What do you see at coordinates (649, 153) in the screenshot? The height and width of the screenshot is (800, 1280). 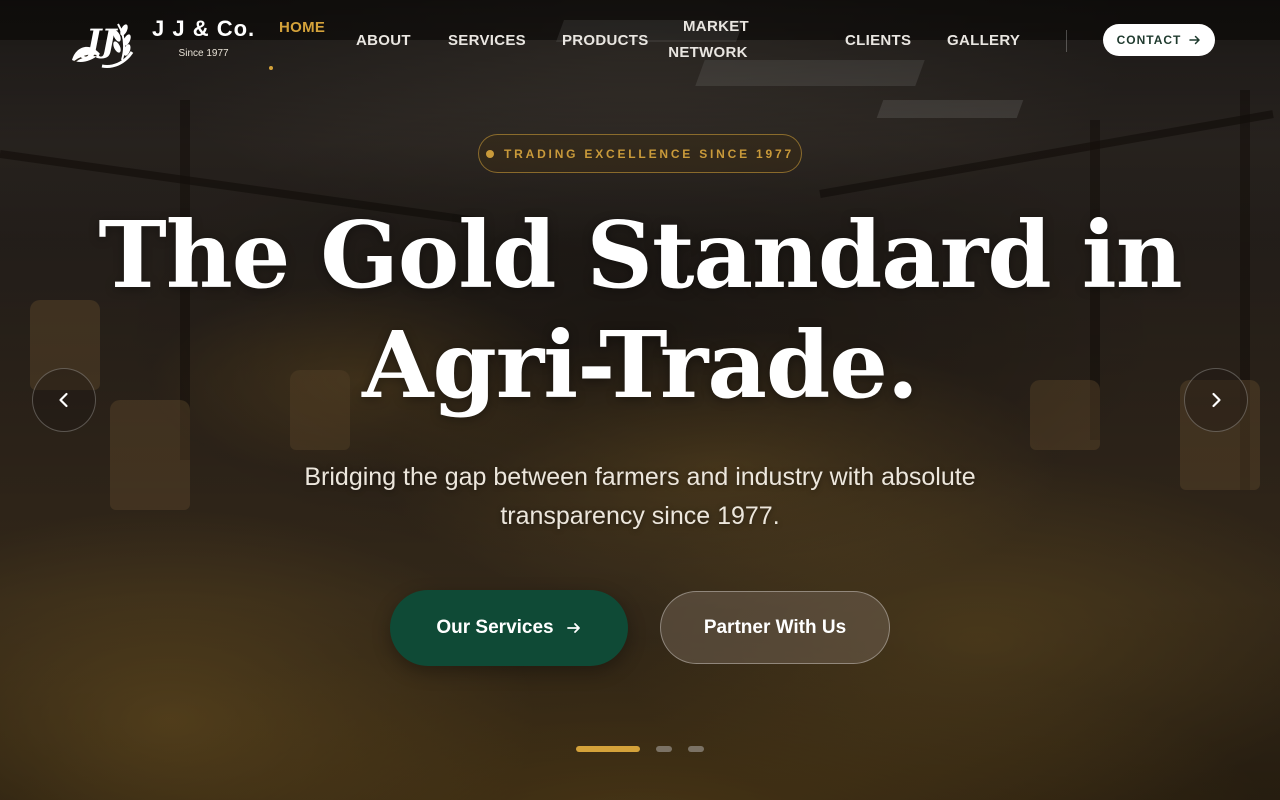 I see `badge-text: TRADING EXCELLENCE SINCE 1977` at bounding box center [649, 153].